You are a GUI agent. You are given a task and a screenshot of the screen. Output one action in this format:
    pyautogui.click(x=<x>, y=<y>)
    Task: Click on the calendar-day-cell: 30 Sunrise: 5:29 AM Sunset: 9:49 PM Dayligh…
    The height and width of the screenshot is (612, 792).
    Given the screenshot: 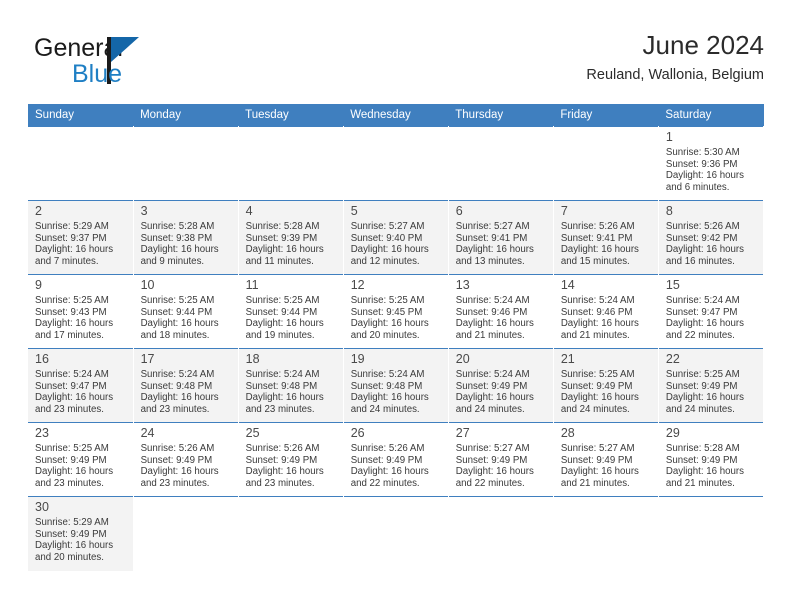 What is the action you would take?
    pyautogui.click(x=81, y=533)
    